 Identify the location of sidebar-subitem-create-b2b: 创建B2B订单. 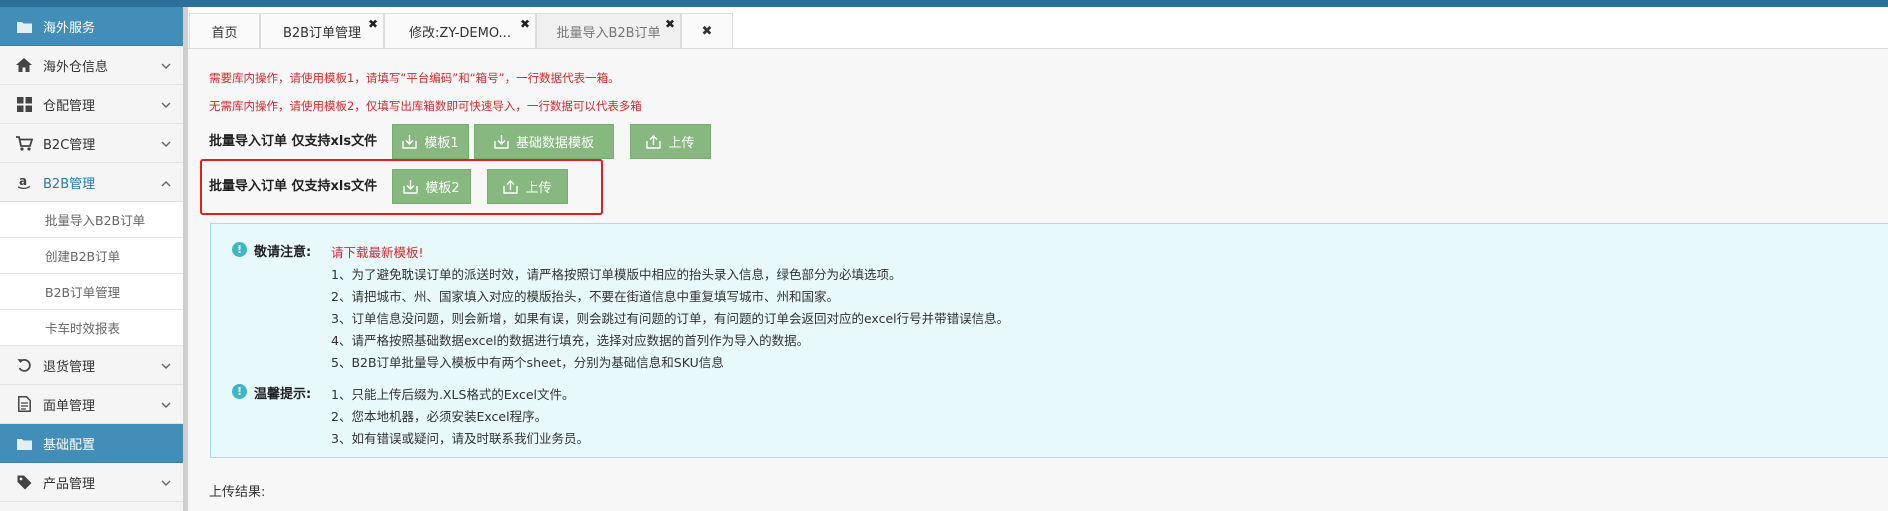
(91, 256).